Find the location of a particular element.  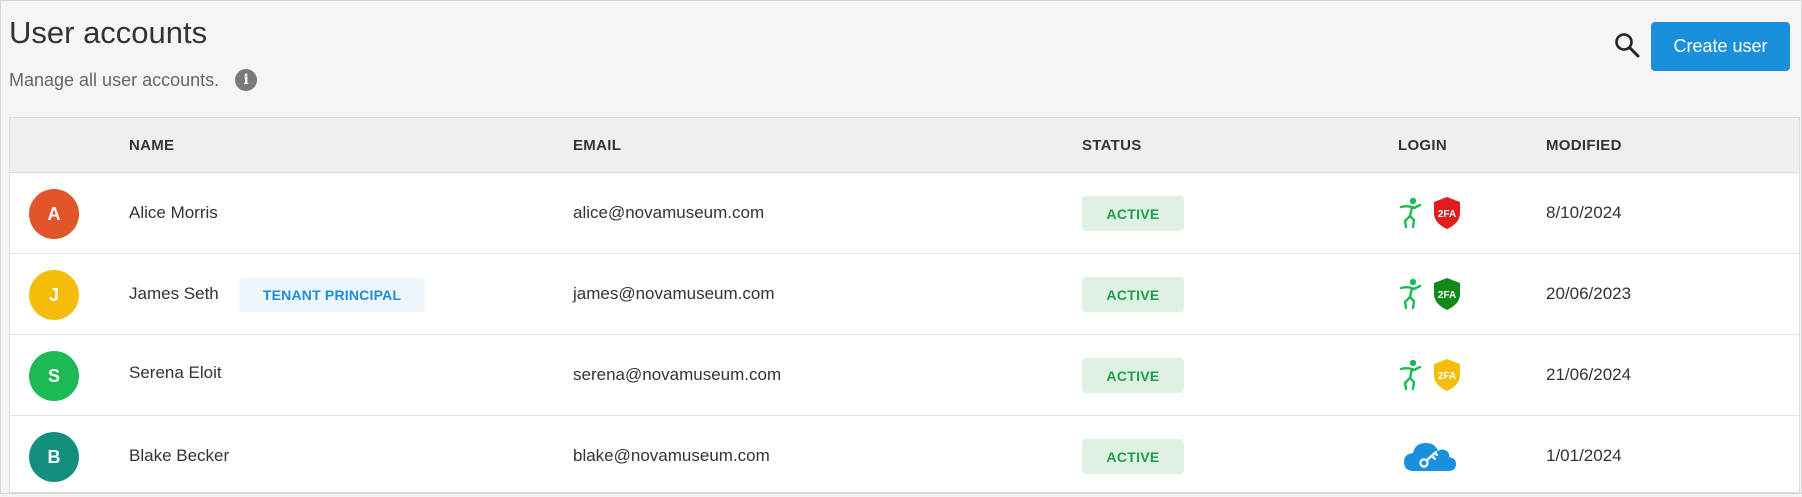

modified-date: 1/01/2024 is located at coordinates (1584, 455).